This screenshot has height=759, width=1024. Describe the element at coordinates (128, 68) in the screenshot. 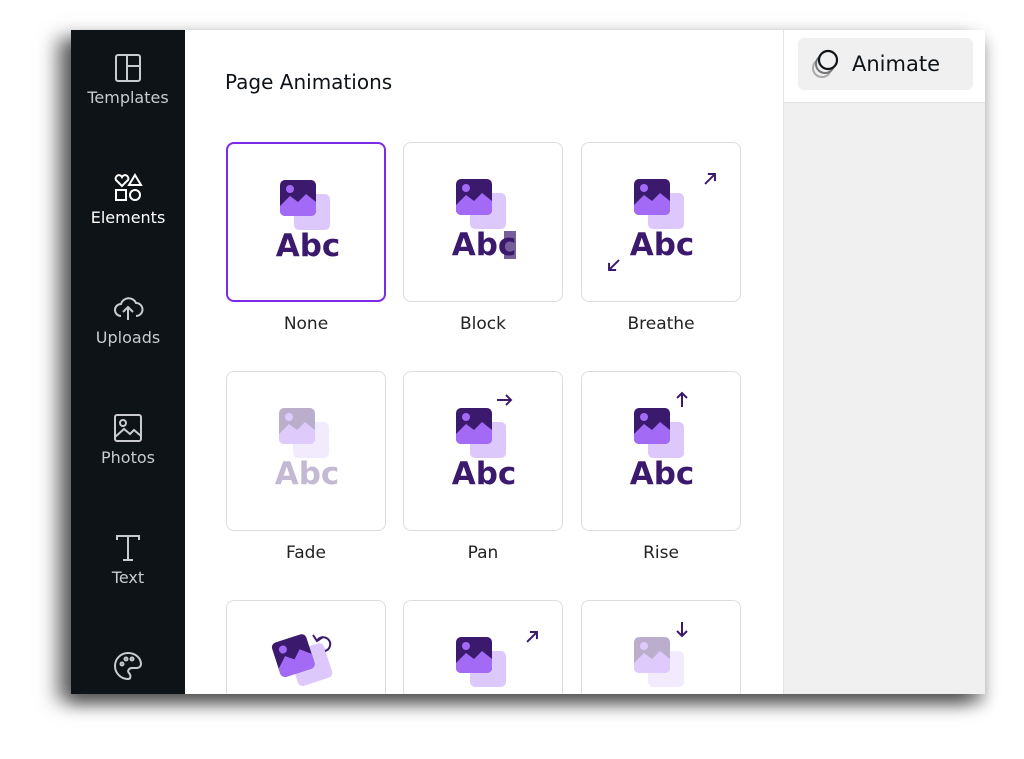

I see `templates-icon` at that location.